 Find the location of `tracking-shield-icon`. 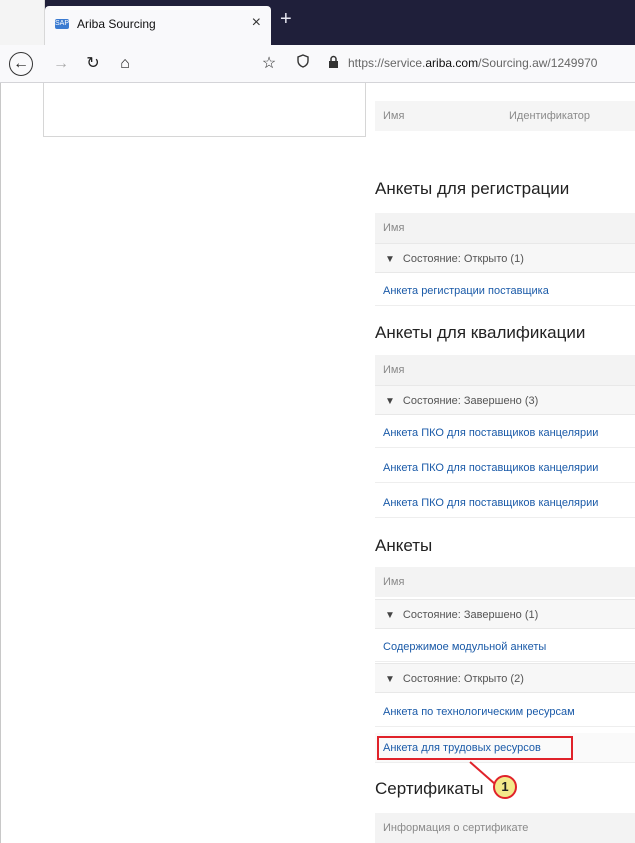

tracking-shield-icon is located at coordinates (303, 64).